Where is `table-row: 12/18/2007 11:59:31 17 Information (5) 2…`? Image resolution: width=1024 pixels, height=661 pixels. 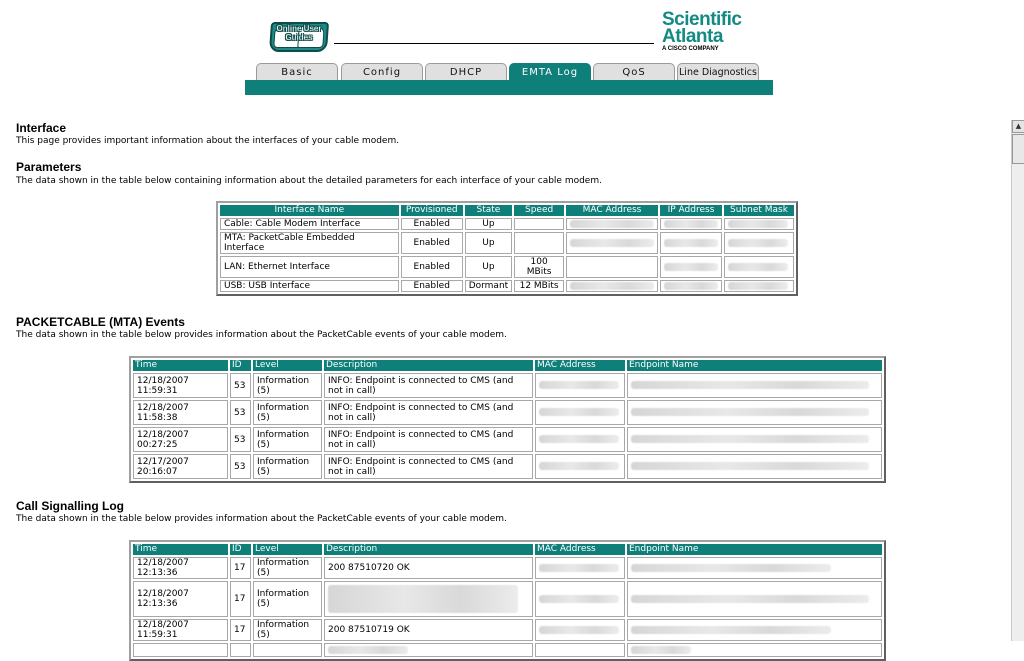 table-row: 12/18/2007 11:59:31 17 Information (5) 2… is located at coordinates (507, 630).